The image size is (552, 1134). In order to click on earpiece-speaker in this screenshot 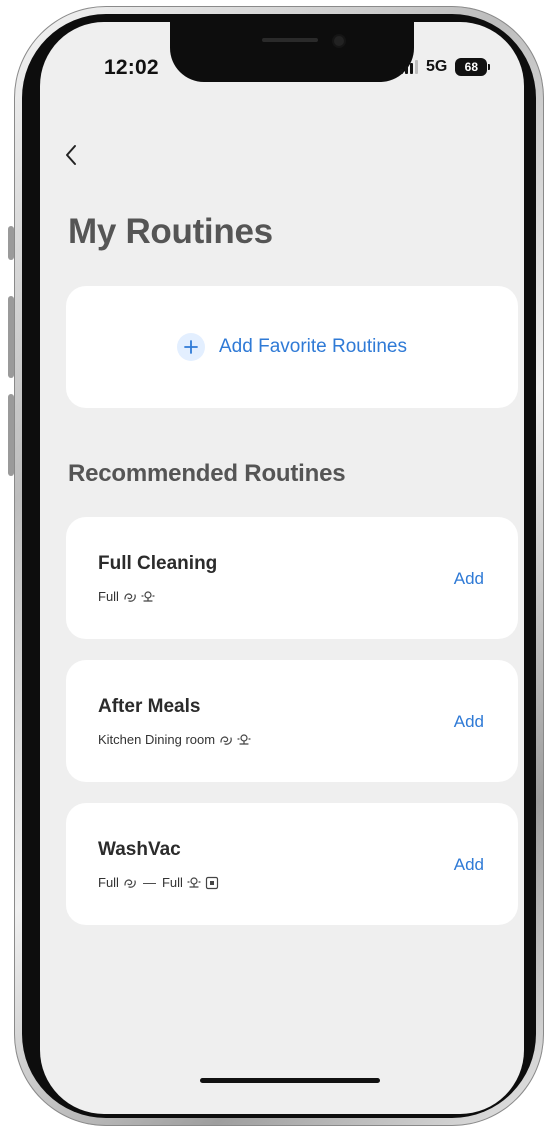, I will do `click(290, 40)`.